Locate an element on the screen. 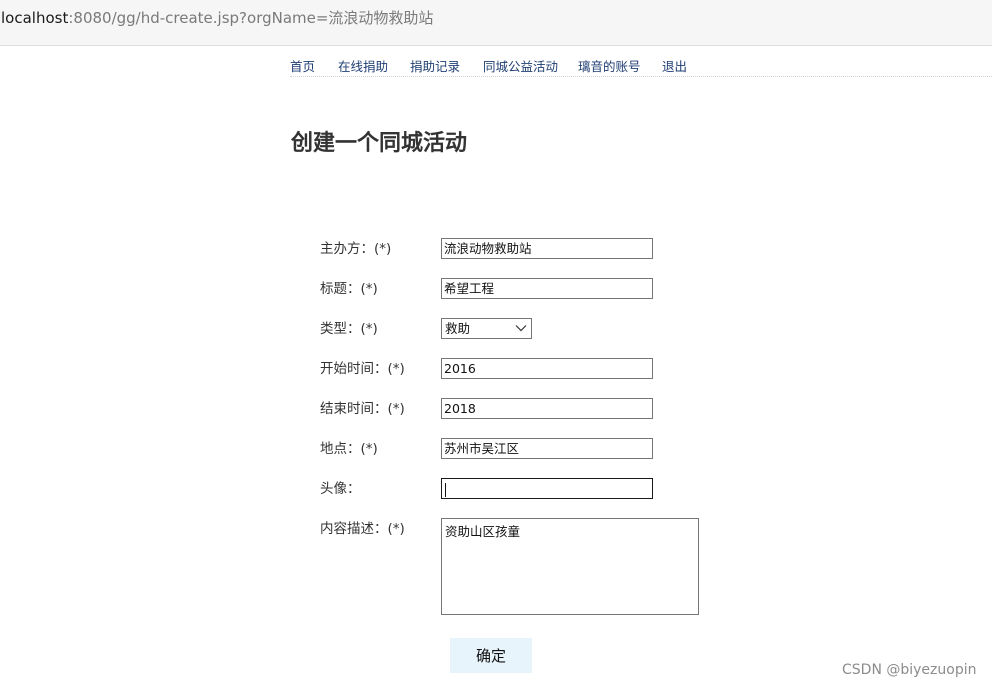 Image resolution: width=992 pixels, height=688 pixels. nav-donation-records-link: 捐助记录 is located at coordinates (435, 65).